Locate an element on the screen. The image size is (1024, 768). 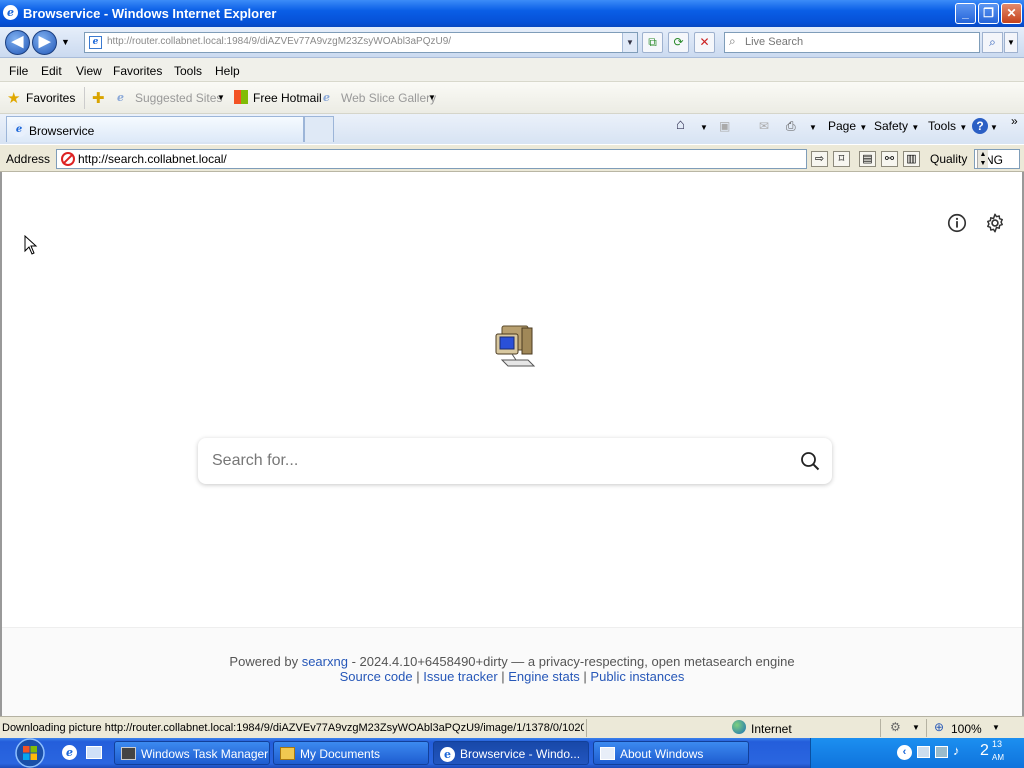
bookmark-icon: ⌑ is located at coordinates (841, 159).